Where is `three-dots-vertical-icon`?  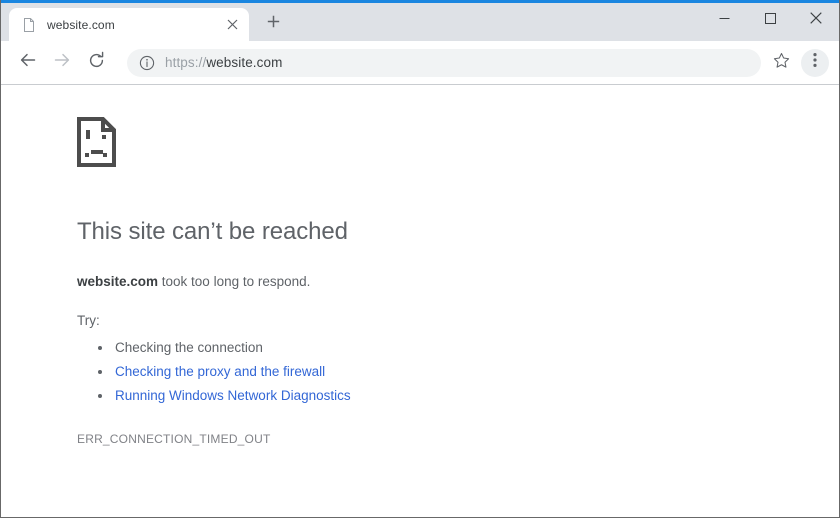
three-dots-vertical-icon is located at coordinates (815, 62).